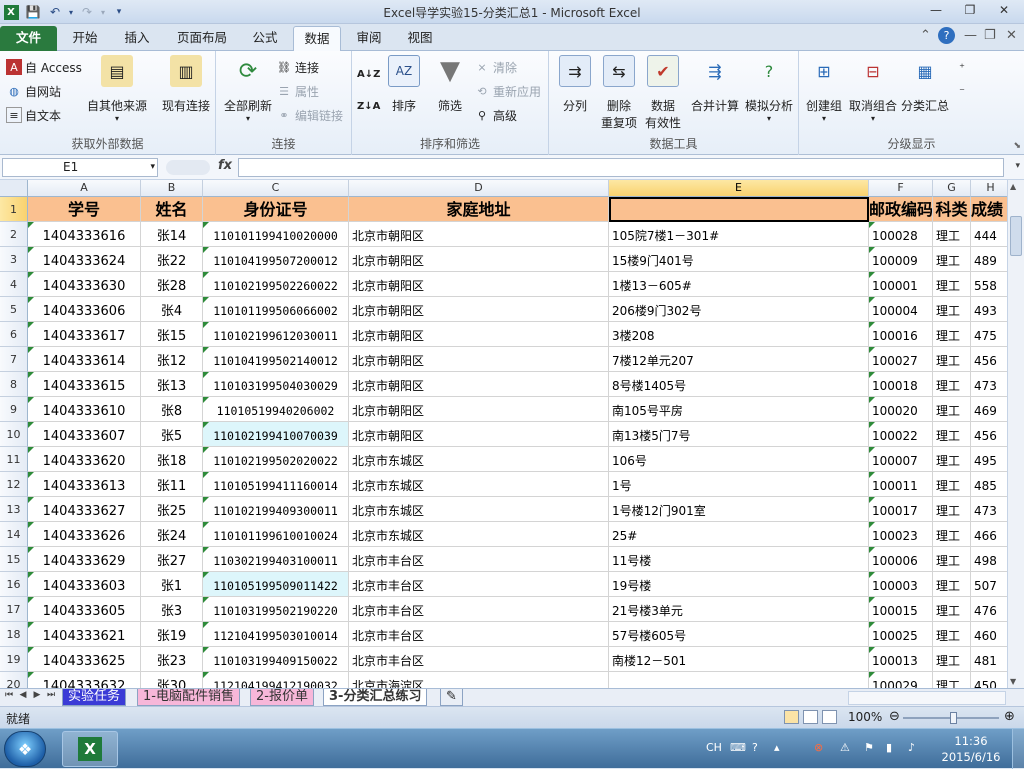 The width and height of the screenshot is (1024, 769). I want to click on volume-icon: ♪, so click(911, 747).